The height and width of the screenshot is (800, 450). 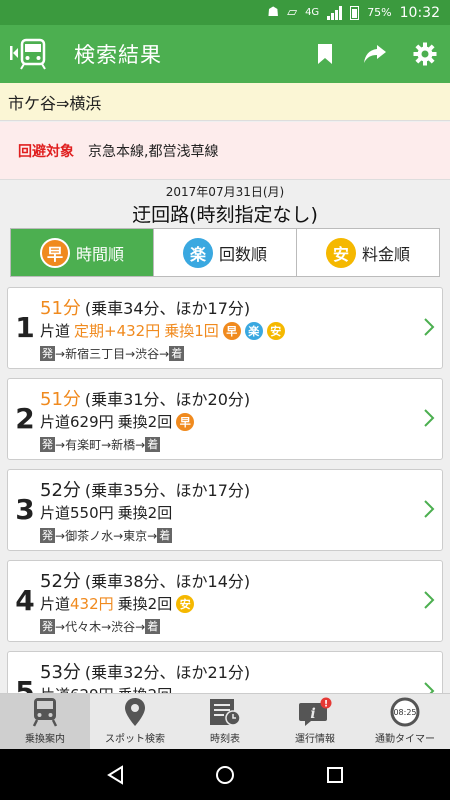 What do you see at coordinates (225, 712) in the screenshot?
I see `timetable-icon` at bounding box center [225, 712].